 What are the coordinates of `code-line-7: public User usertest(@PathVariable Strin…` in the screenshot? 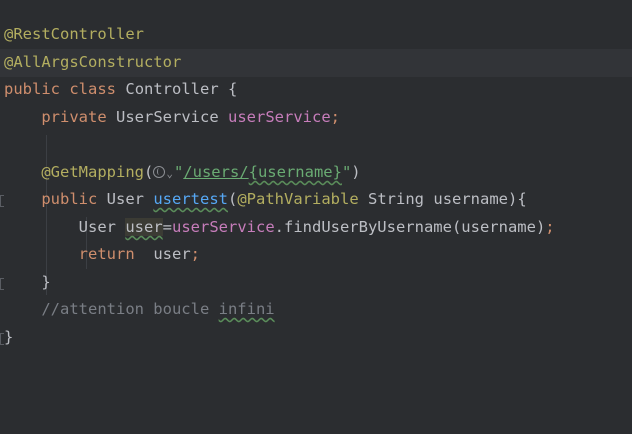 It's located at (316, 200).